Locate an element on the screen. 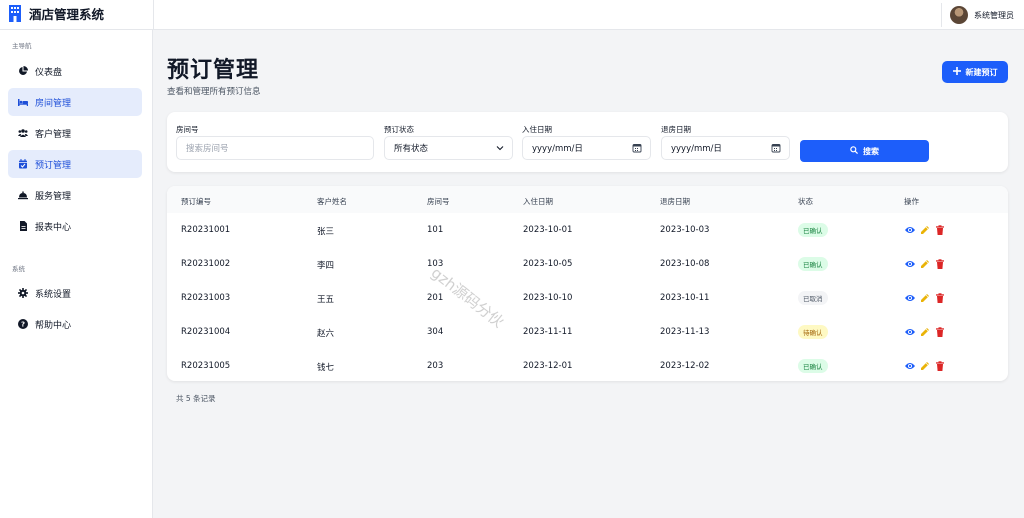 This screenshot has height=518, width=1024. question-icon: ? is located at coordinates (23, 324).